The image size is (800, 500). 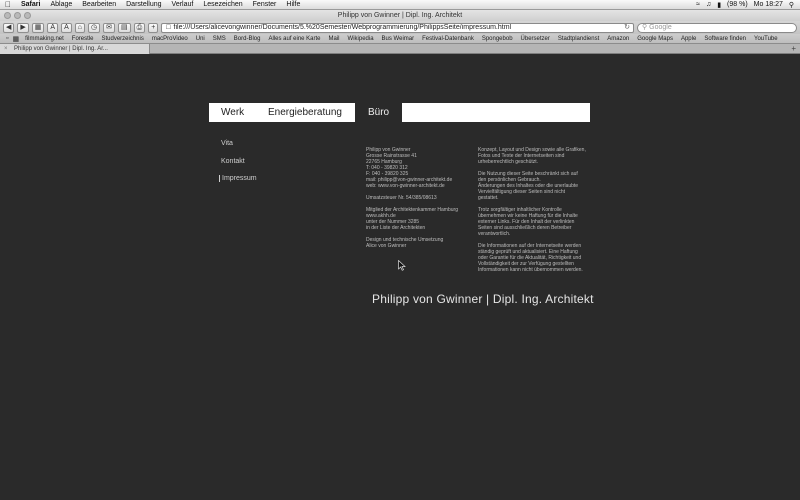 What do you see at coordinates (79, 27) in the screenshot?
I see `home-icon: ⌂` at bounding box center [79, 27].